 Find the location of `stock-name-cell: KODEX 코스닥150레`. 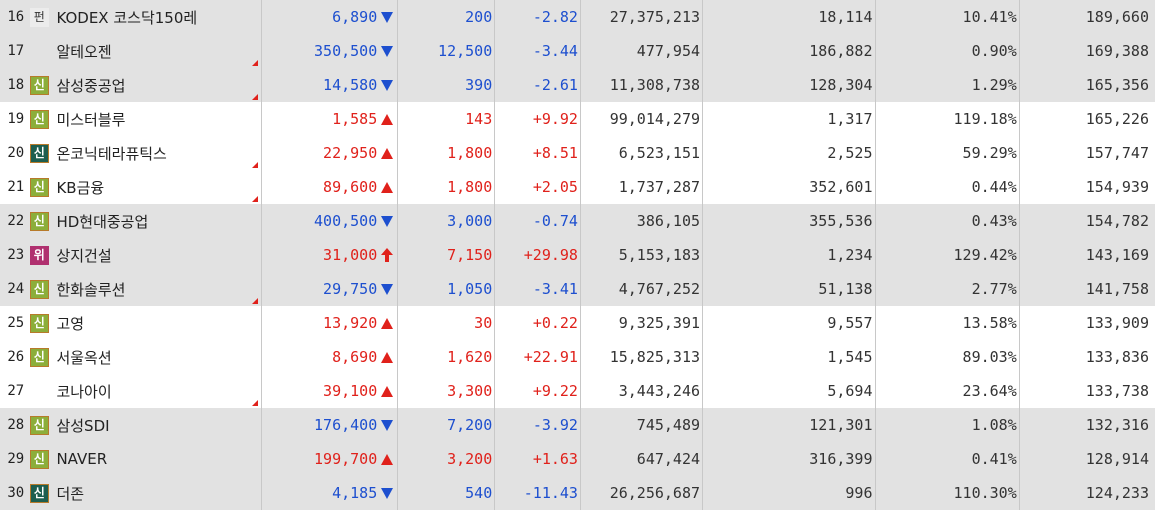

stock-name-cell: KODEX 코스닥150레 is located at coordinates (158, 17).